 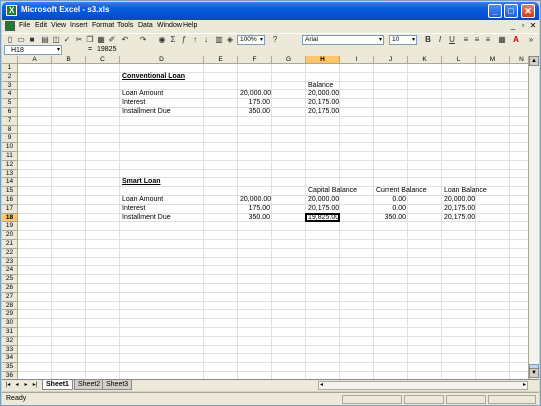 I want to click on function-icon: ƒ, so click(x=184, y=40).